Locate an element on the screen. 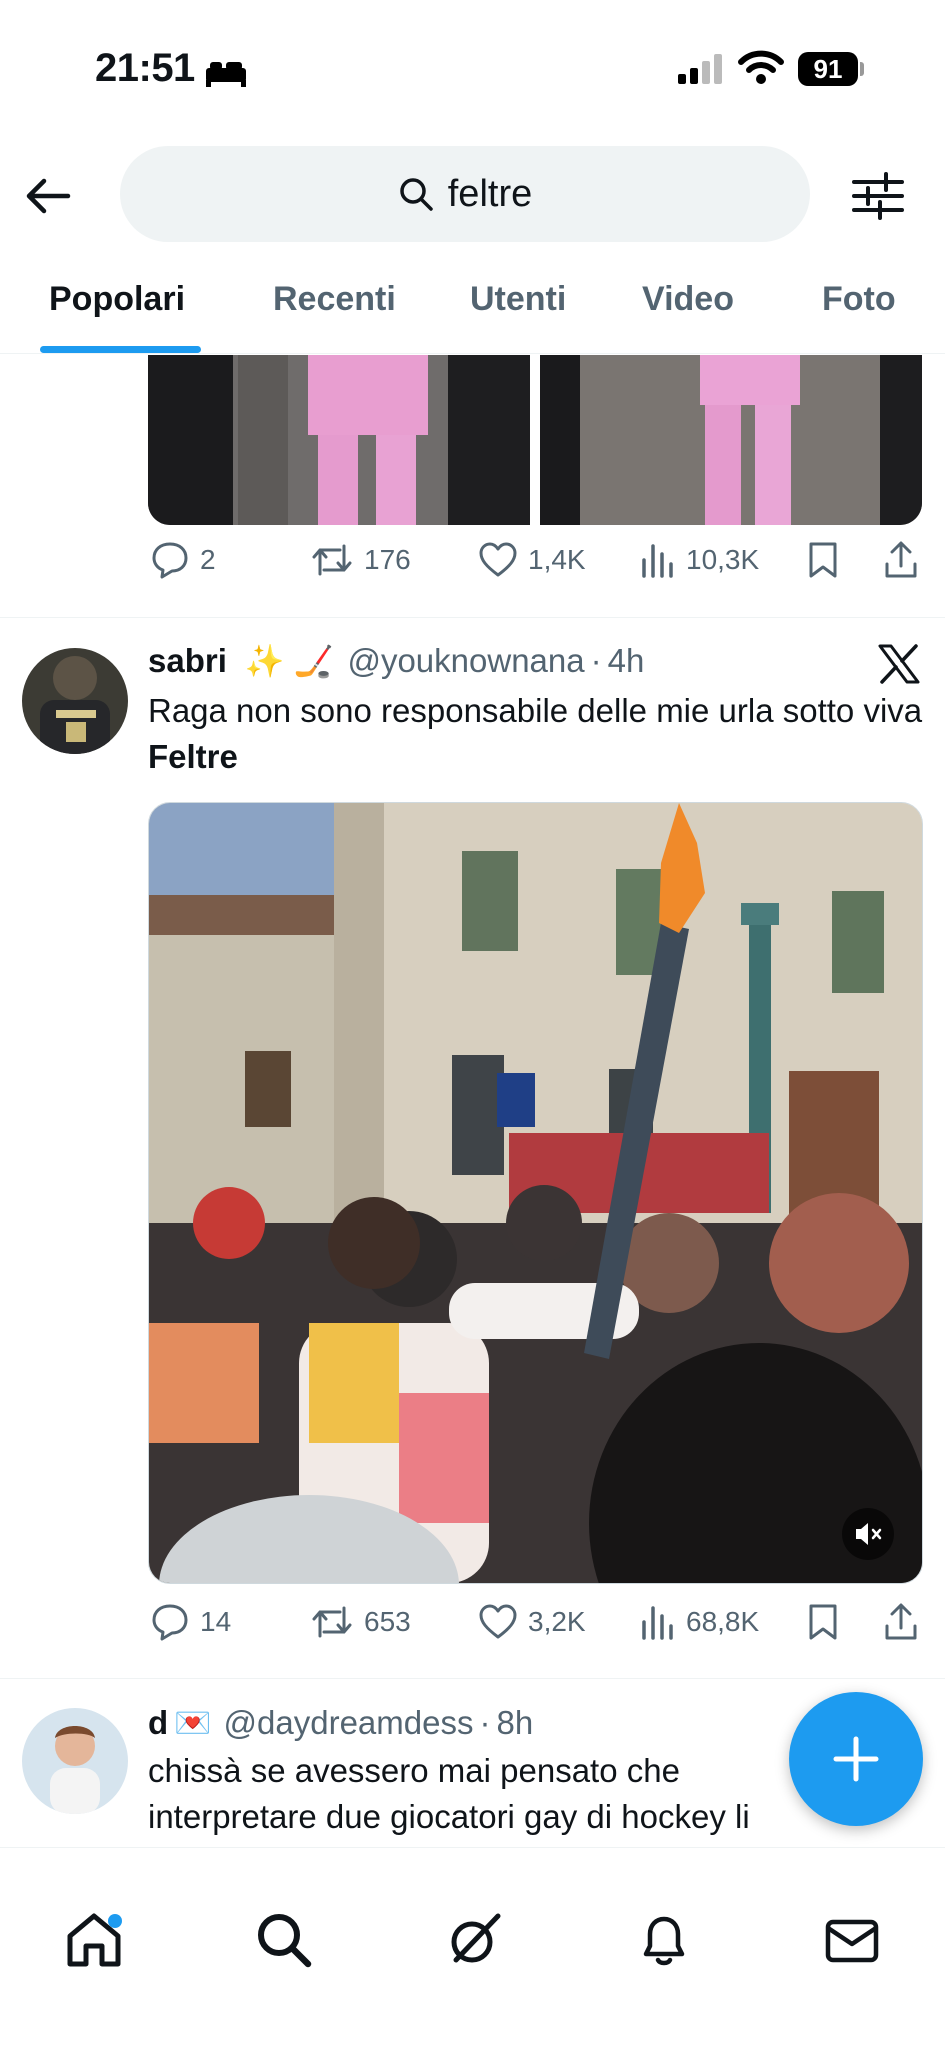  repost-button: 176 is located at coordinates (360, 560).